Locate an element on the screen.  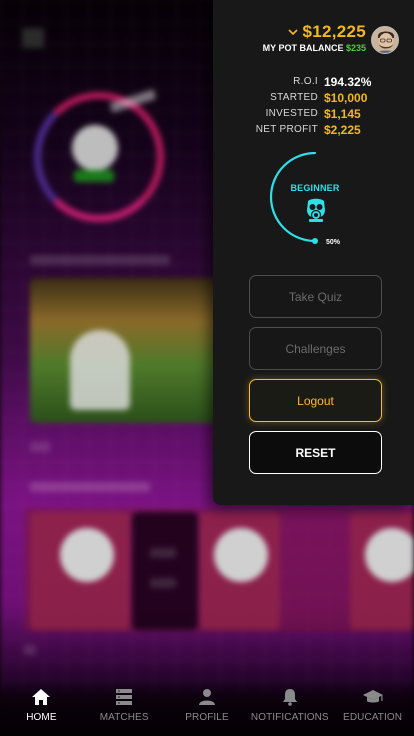
menu-icon is located at coordinates (33, 38).